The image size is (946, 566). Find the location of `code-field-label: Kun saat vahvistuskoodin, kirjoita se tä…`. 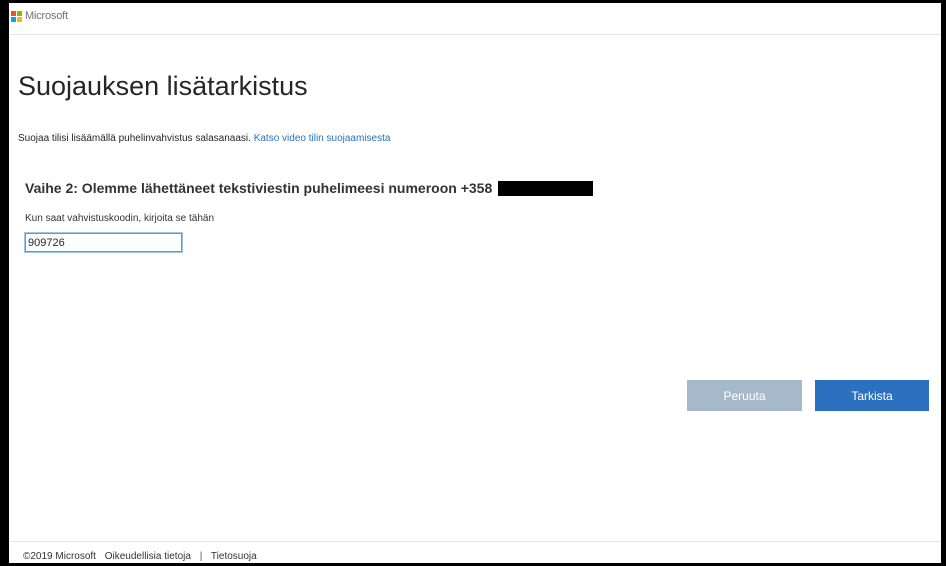

code-field-label: Kun saat vahvistuskoodin, kirjoita se tä… is located at coordinates (119, 218).